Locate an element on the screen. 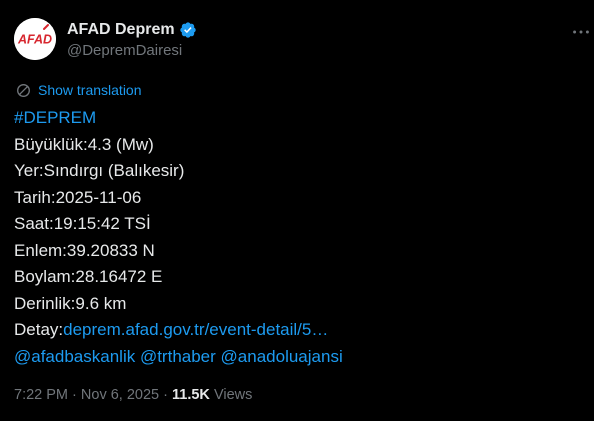 The width and height of the screenshot is (594, 421). avatar-text: AFAD is located at coordinates (34, 40).